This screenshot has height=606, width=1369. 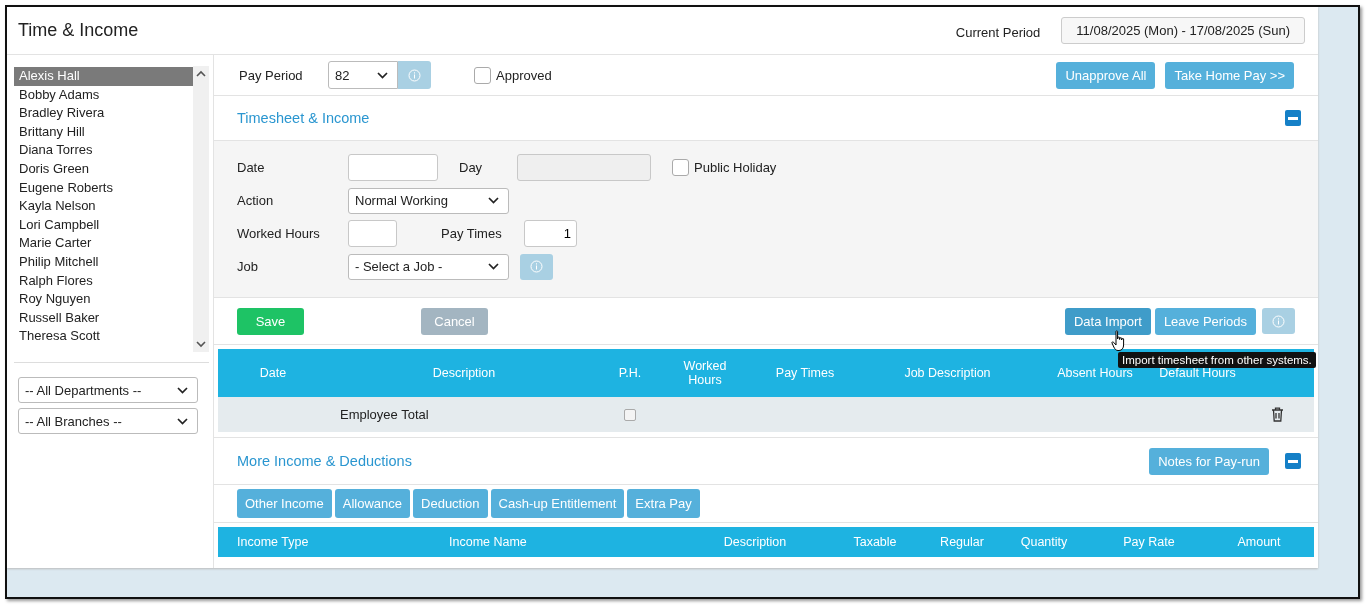 What do you see at coordinates (103, 281) in the screenshot?
I see `employee-item: Ralph Flores` at bounding box center [103, 281].